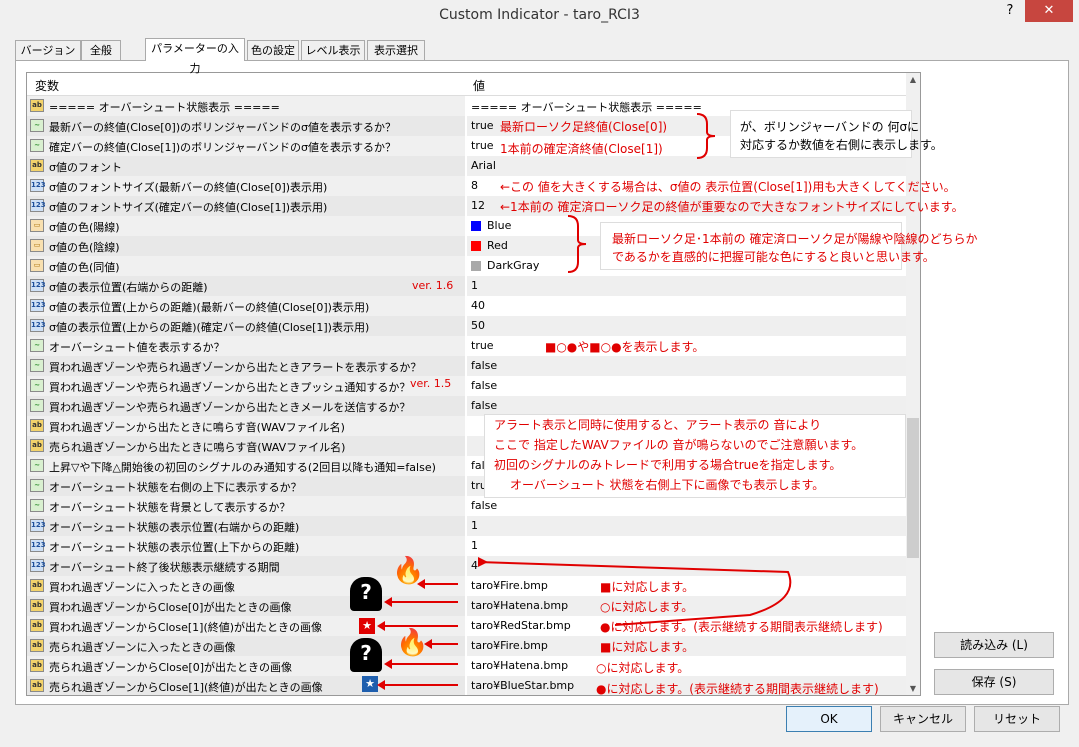 This screenshot has height=747, width=1079. I want to click on parameter-name-cell: ab 売られ過ぎゾーンからClose[1](終値)が出たときの画像, so click(246, 685).